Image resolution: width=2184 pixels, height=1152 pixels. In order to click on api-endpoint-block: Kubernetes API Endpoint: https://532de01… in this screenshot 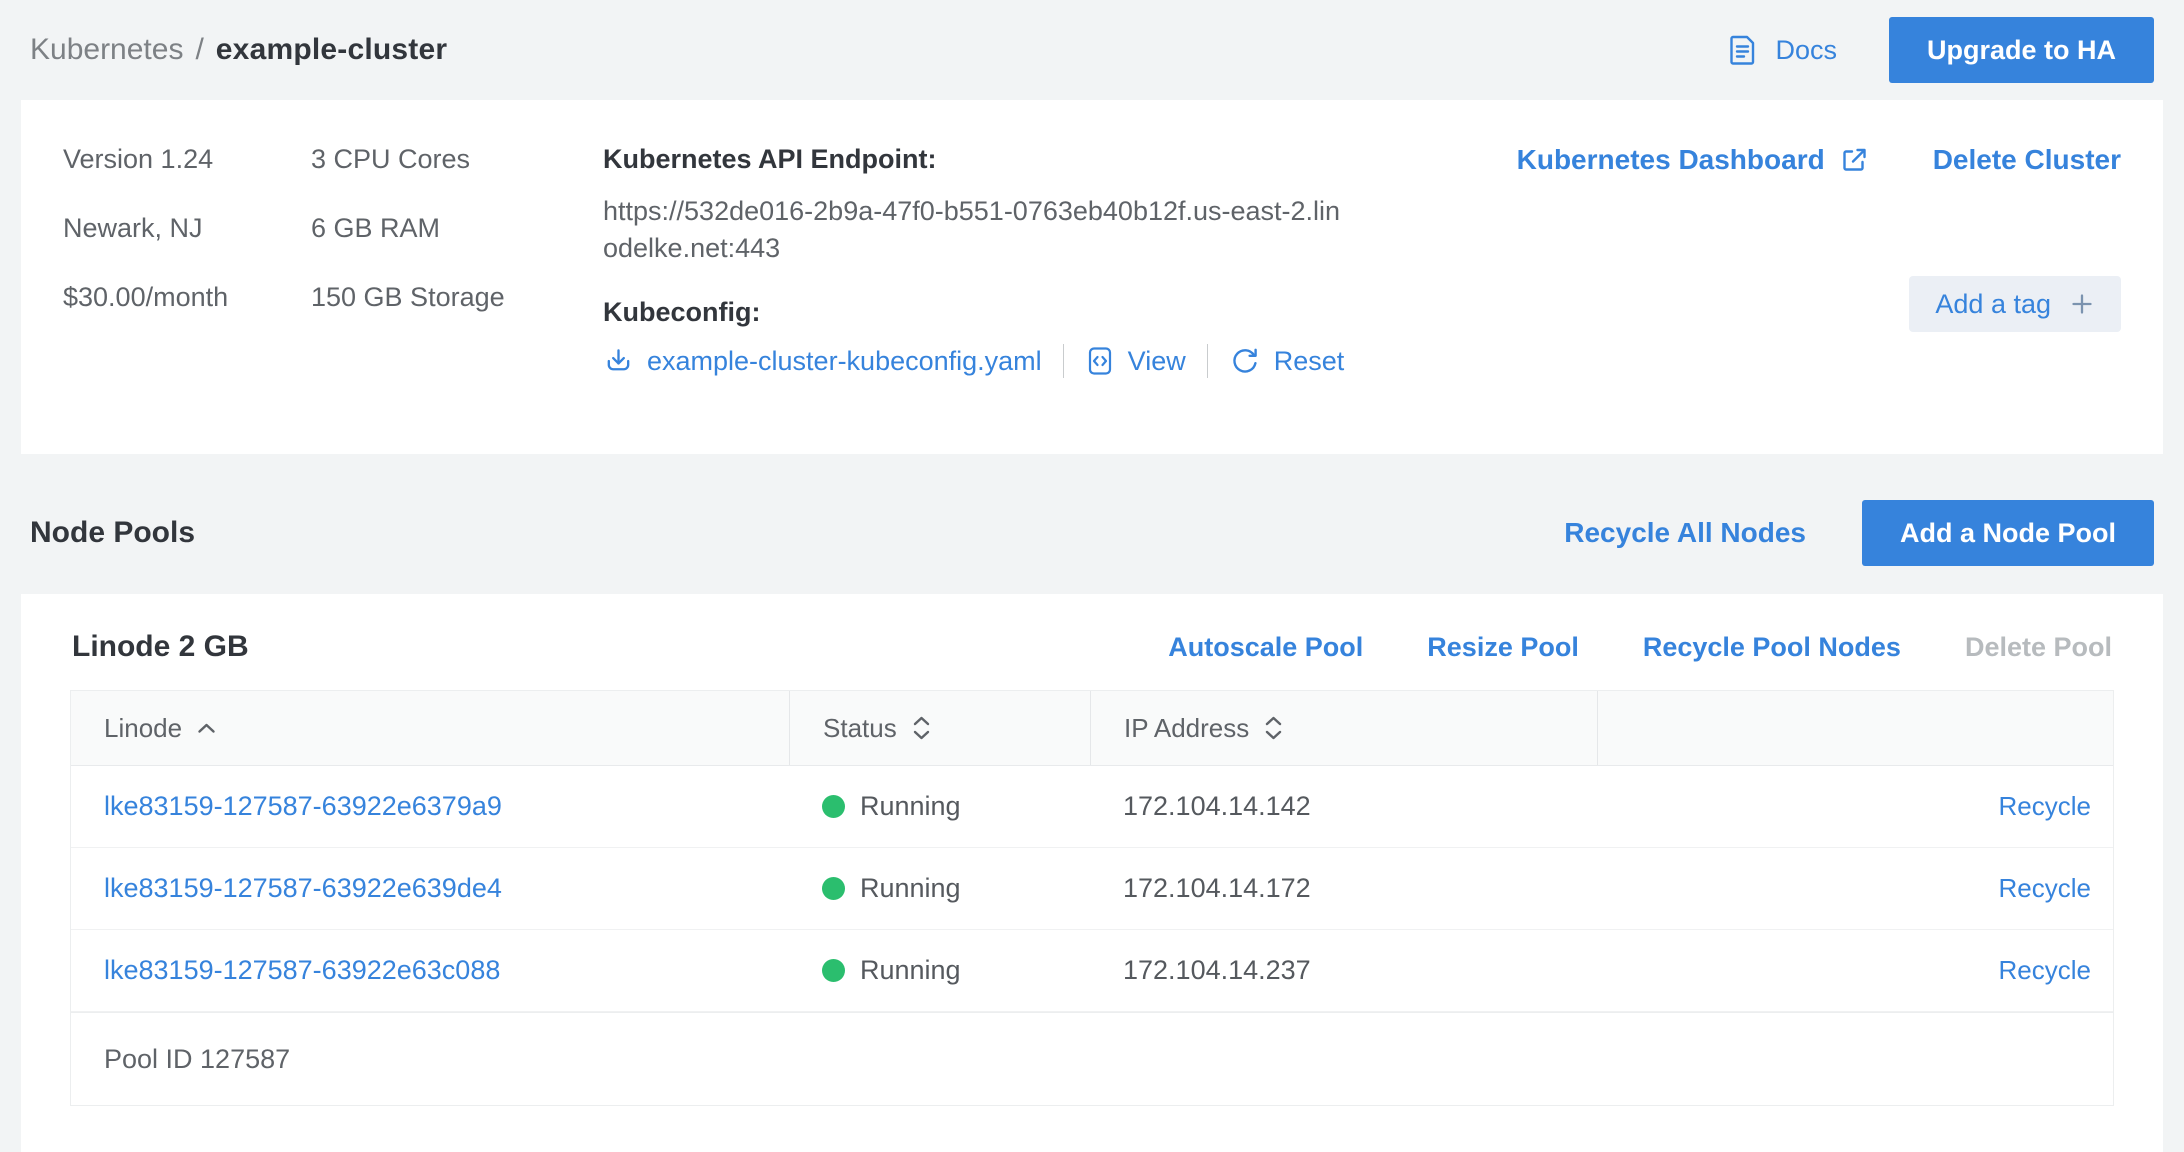, I will do `click(979, 279)`.